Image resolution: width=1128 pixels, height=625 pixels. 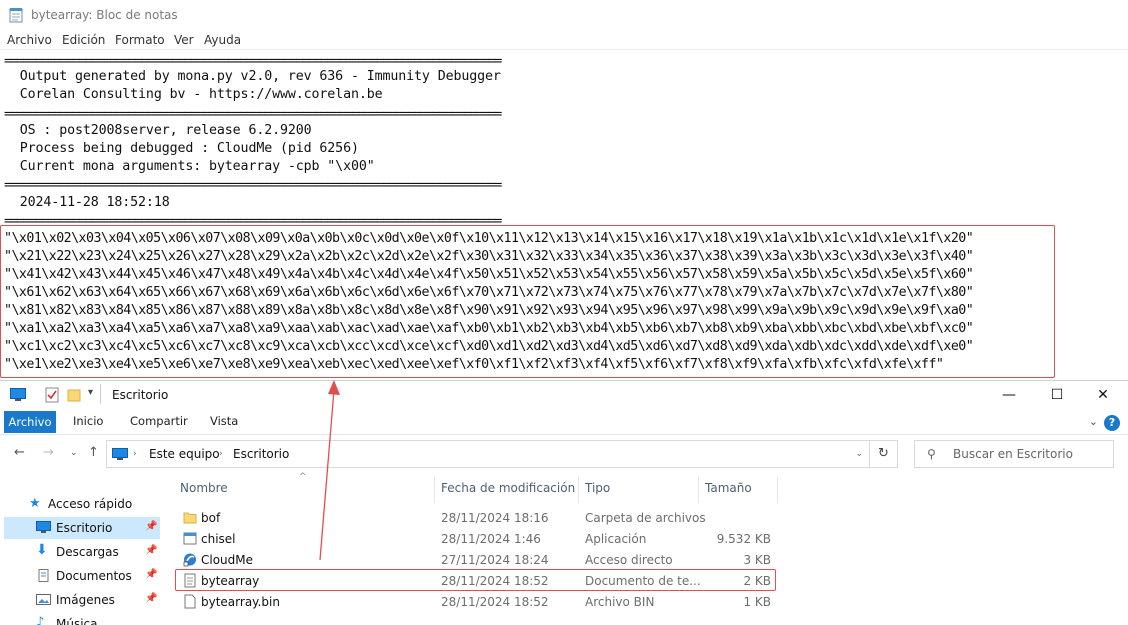 What do you see at coordinates (159, 421) in the screenshot?
I see `tab-compartir: Compartir` at bounding box center [159, 421].